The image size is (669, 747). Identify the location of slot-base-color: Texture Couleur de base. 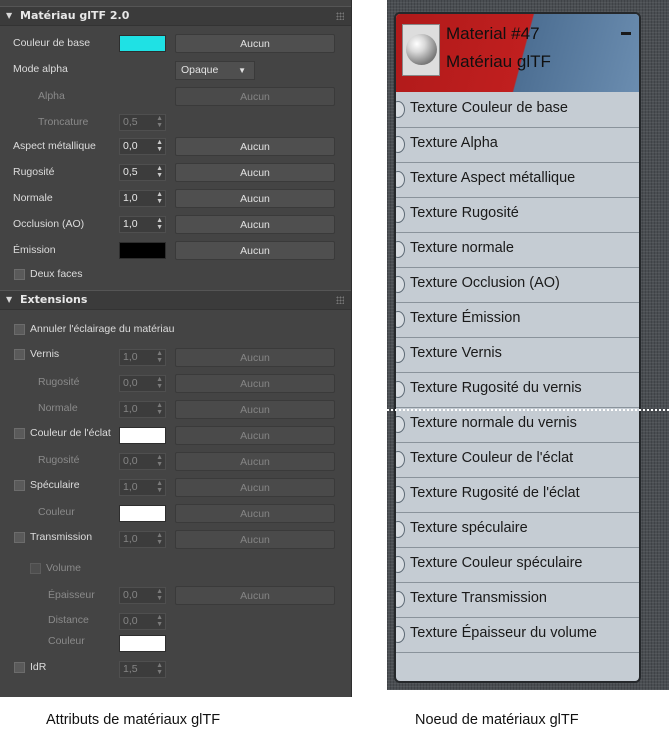
(517, 110).